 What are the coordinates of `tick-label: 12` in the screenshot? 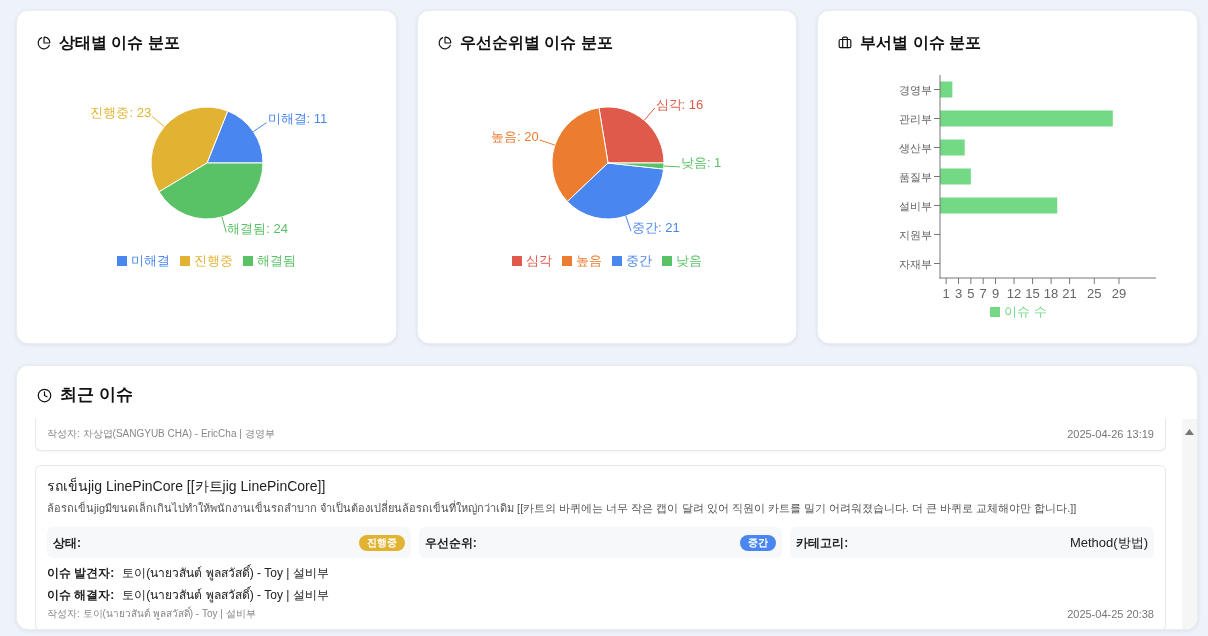 It's located at (1014, 292).